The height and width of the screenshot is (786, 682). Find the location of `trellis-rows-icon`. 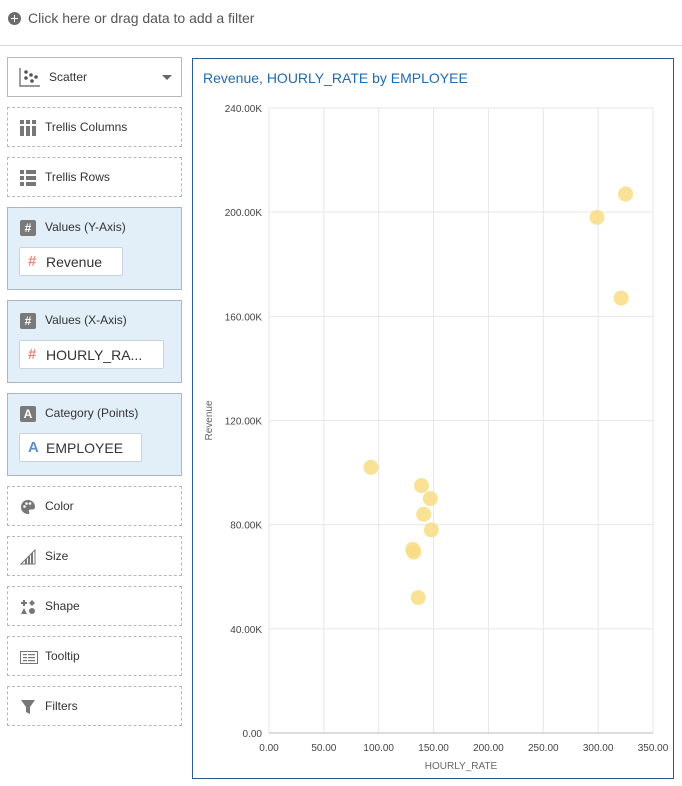

trellis-rows-icon is located at coordinates (28, 178).